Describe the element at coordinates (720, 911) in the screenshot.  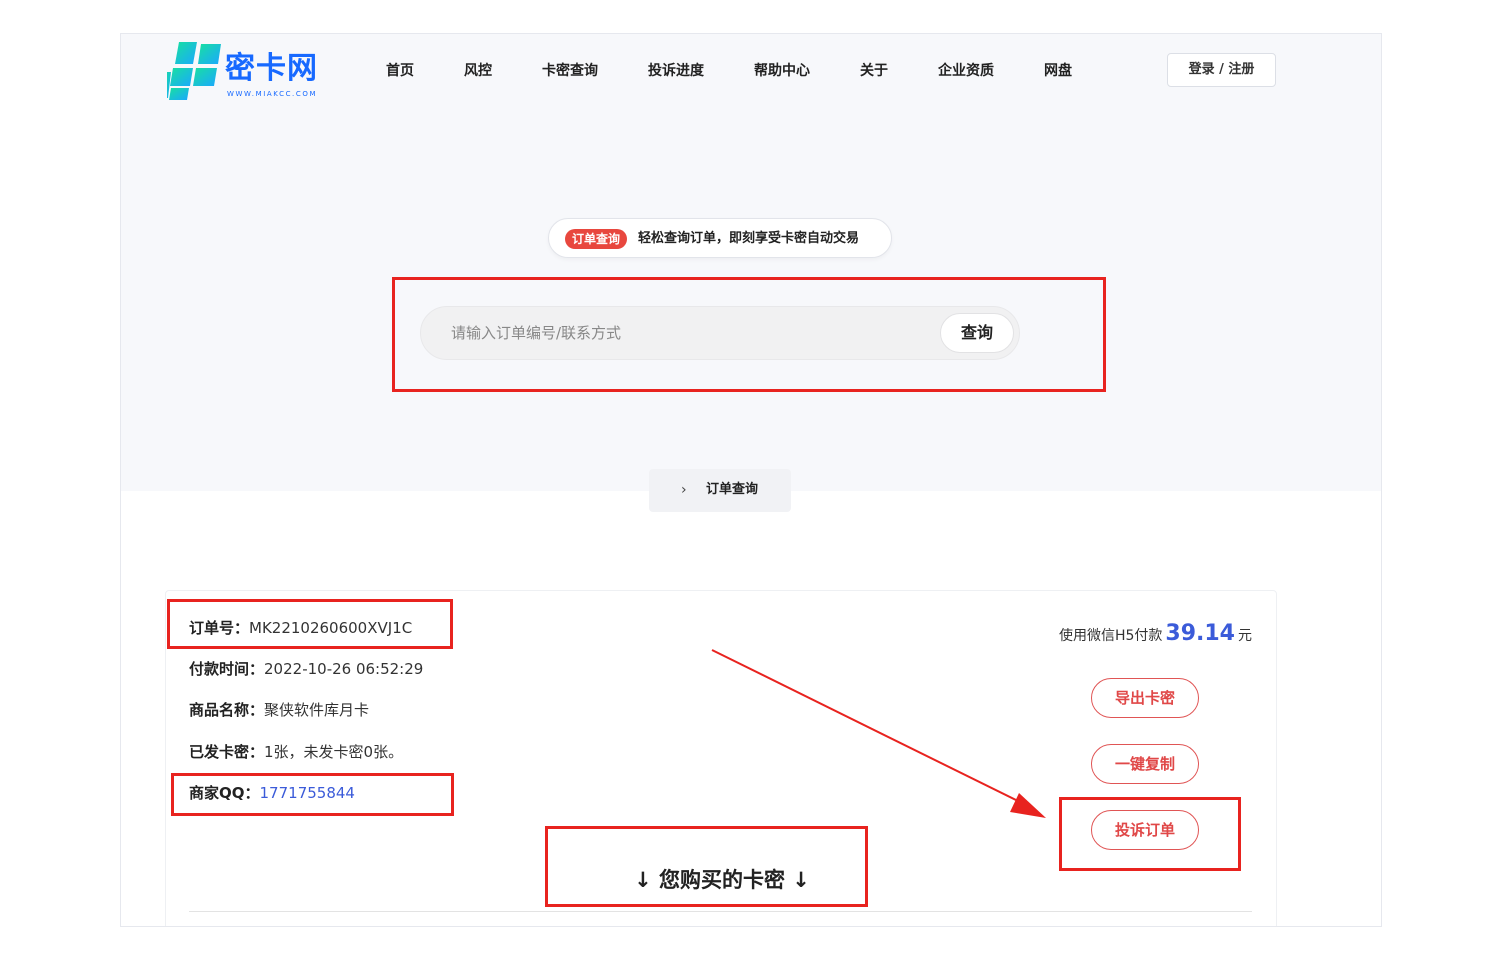
I see `divider` at that location.